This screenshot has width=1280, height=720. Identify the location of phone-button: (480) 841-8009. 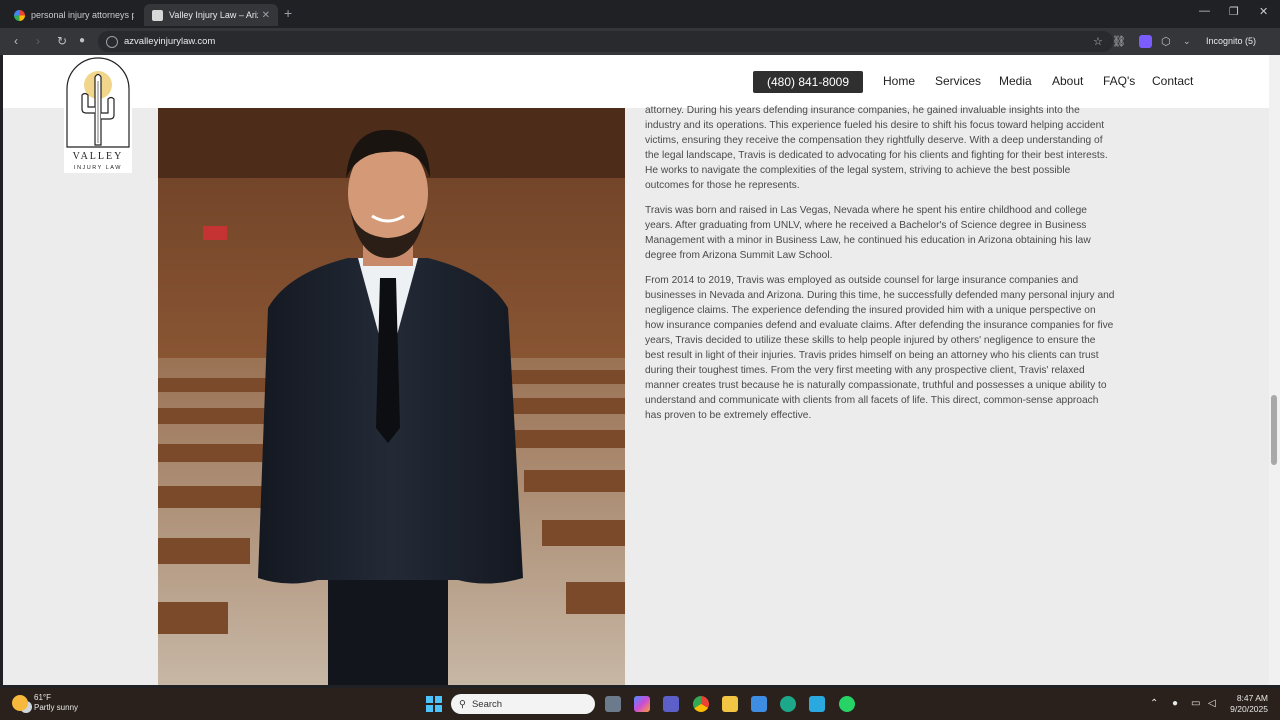
(808, 82).